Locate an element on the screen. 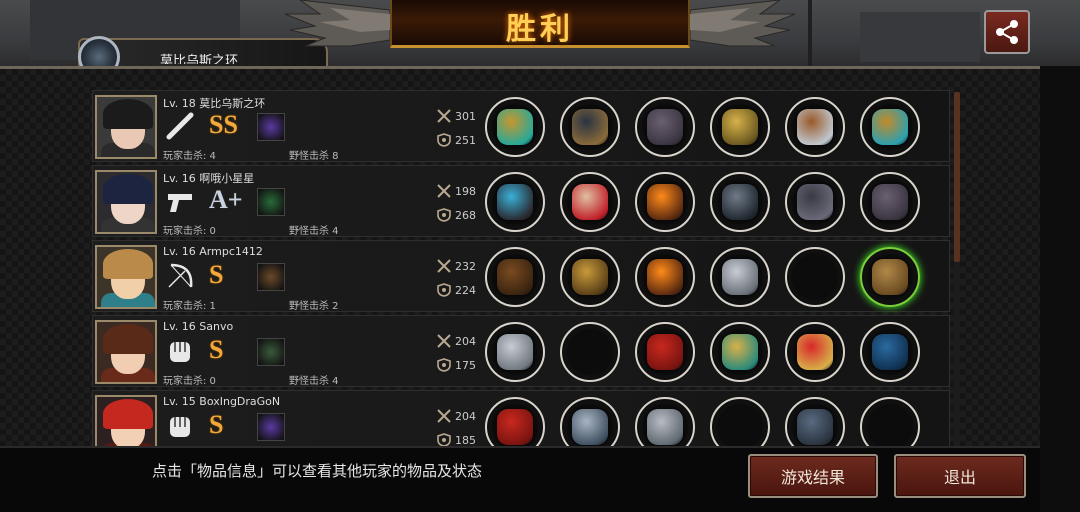 This screenshot has height=512, width=1080. silver-gauntlet-item-icon is located at coordinates (515, 352).